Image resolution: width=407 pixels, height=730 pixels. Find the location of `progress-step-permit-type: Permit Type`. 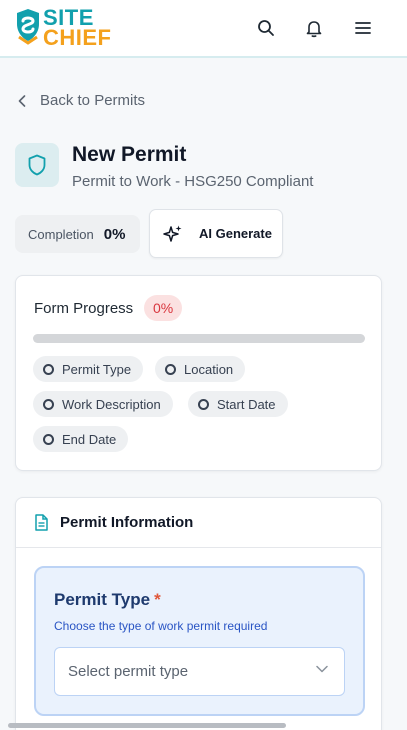

progress-step-permit-type: Permit Type is located at coordinates (88, 369).